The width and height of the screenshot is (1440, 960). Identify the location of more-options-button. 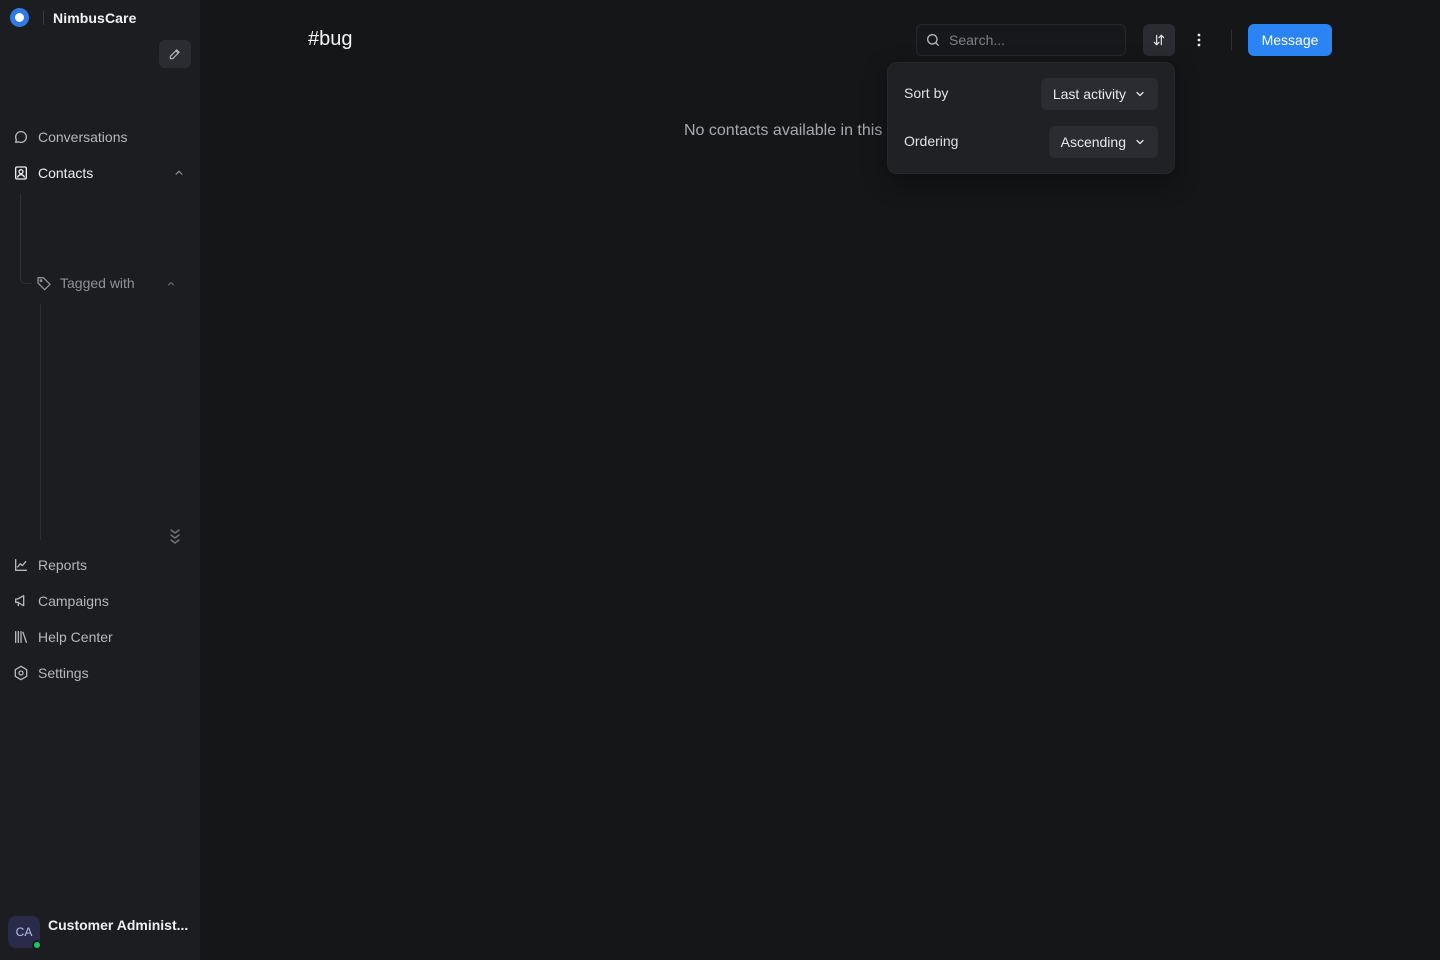
(1199, 40).